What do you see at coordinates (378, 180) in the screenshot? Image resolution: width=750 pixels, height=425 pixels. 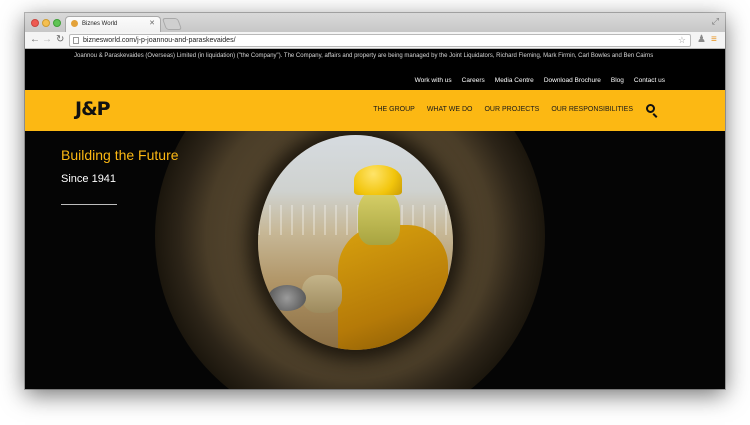 I see `hard-hat` at bounding box center [378, 180].